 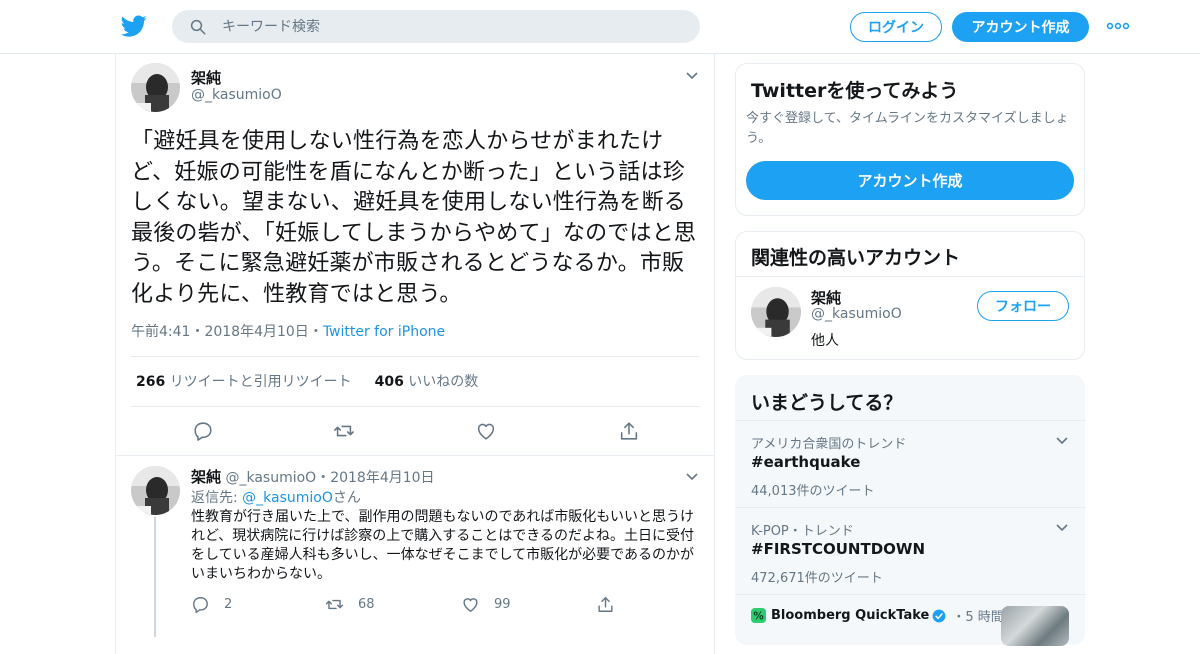 I want to click on reply-count: 2, so click(x=228, y=604).